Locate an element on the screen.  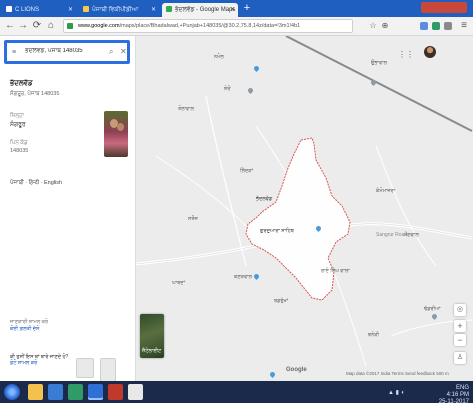
url-host: www.google.com is located at coordinates (99, 26).